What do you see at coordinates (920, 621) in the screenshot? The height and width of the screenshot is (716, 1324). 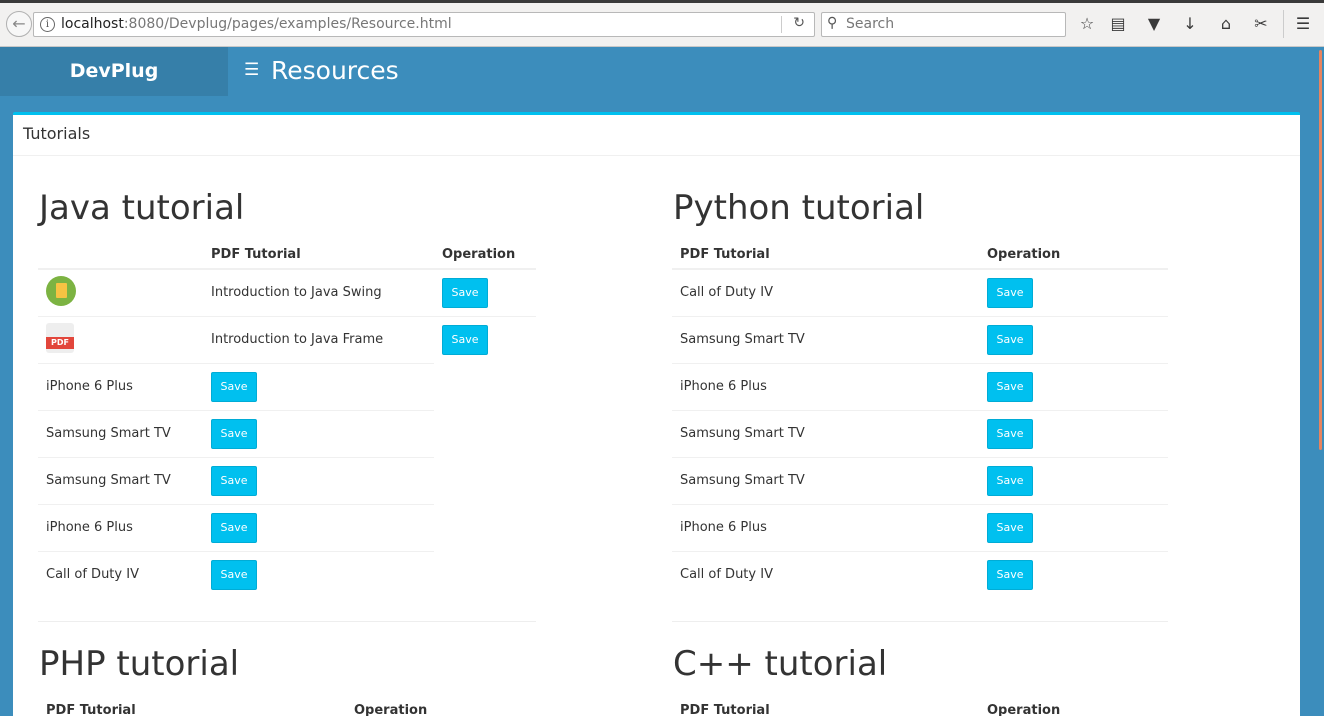 I see `section-divider` at bounding box center [920, 621].